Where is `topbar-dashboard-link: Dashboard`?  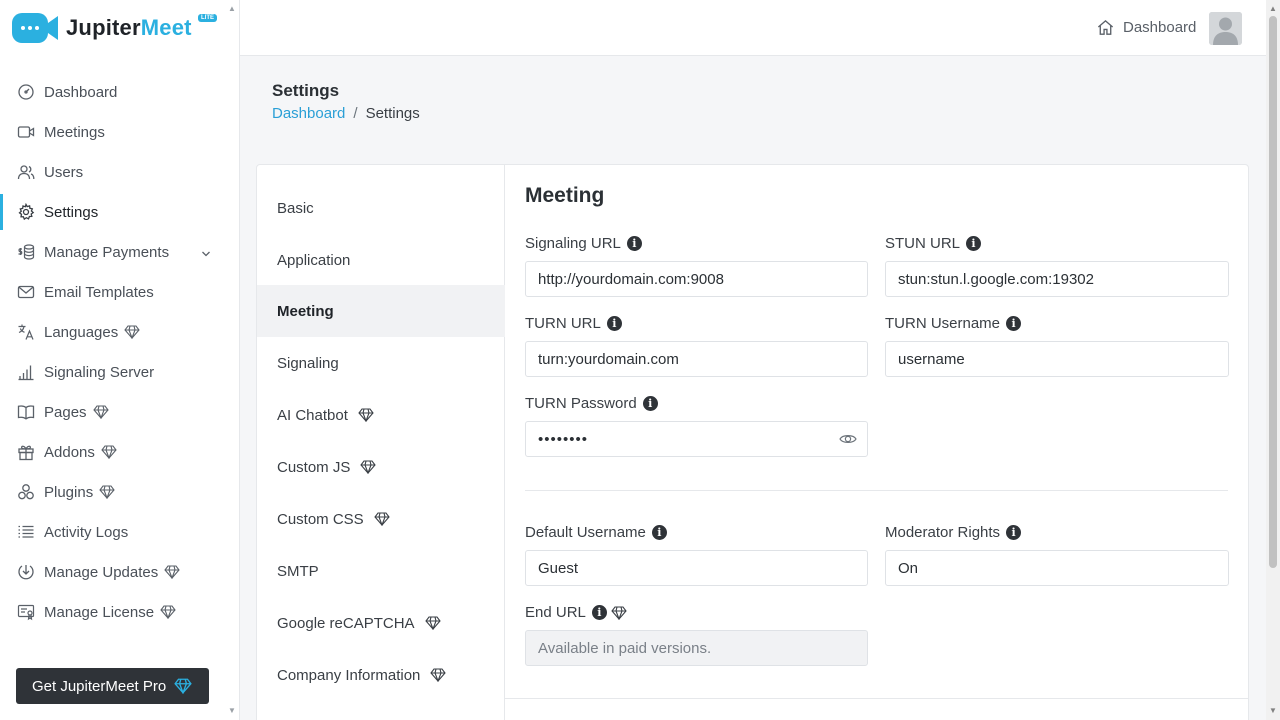 topbar-dashboard-link: Dashboard is located at coordinates (1146, 27).